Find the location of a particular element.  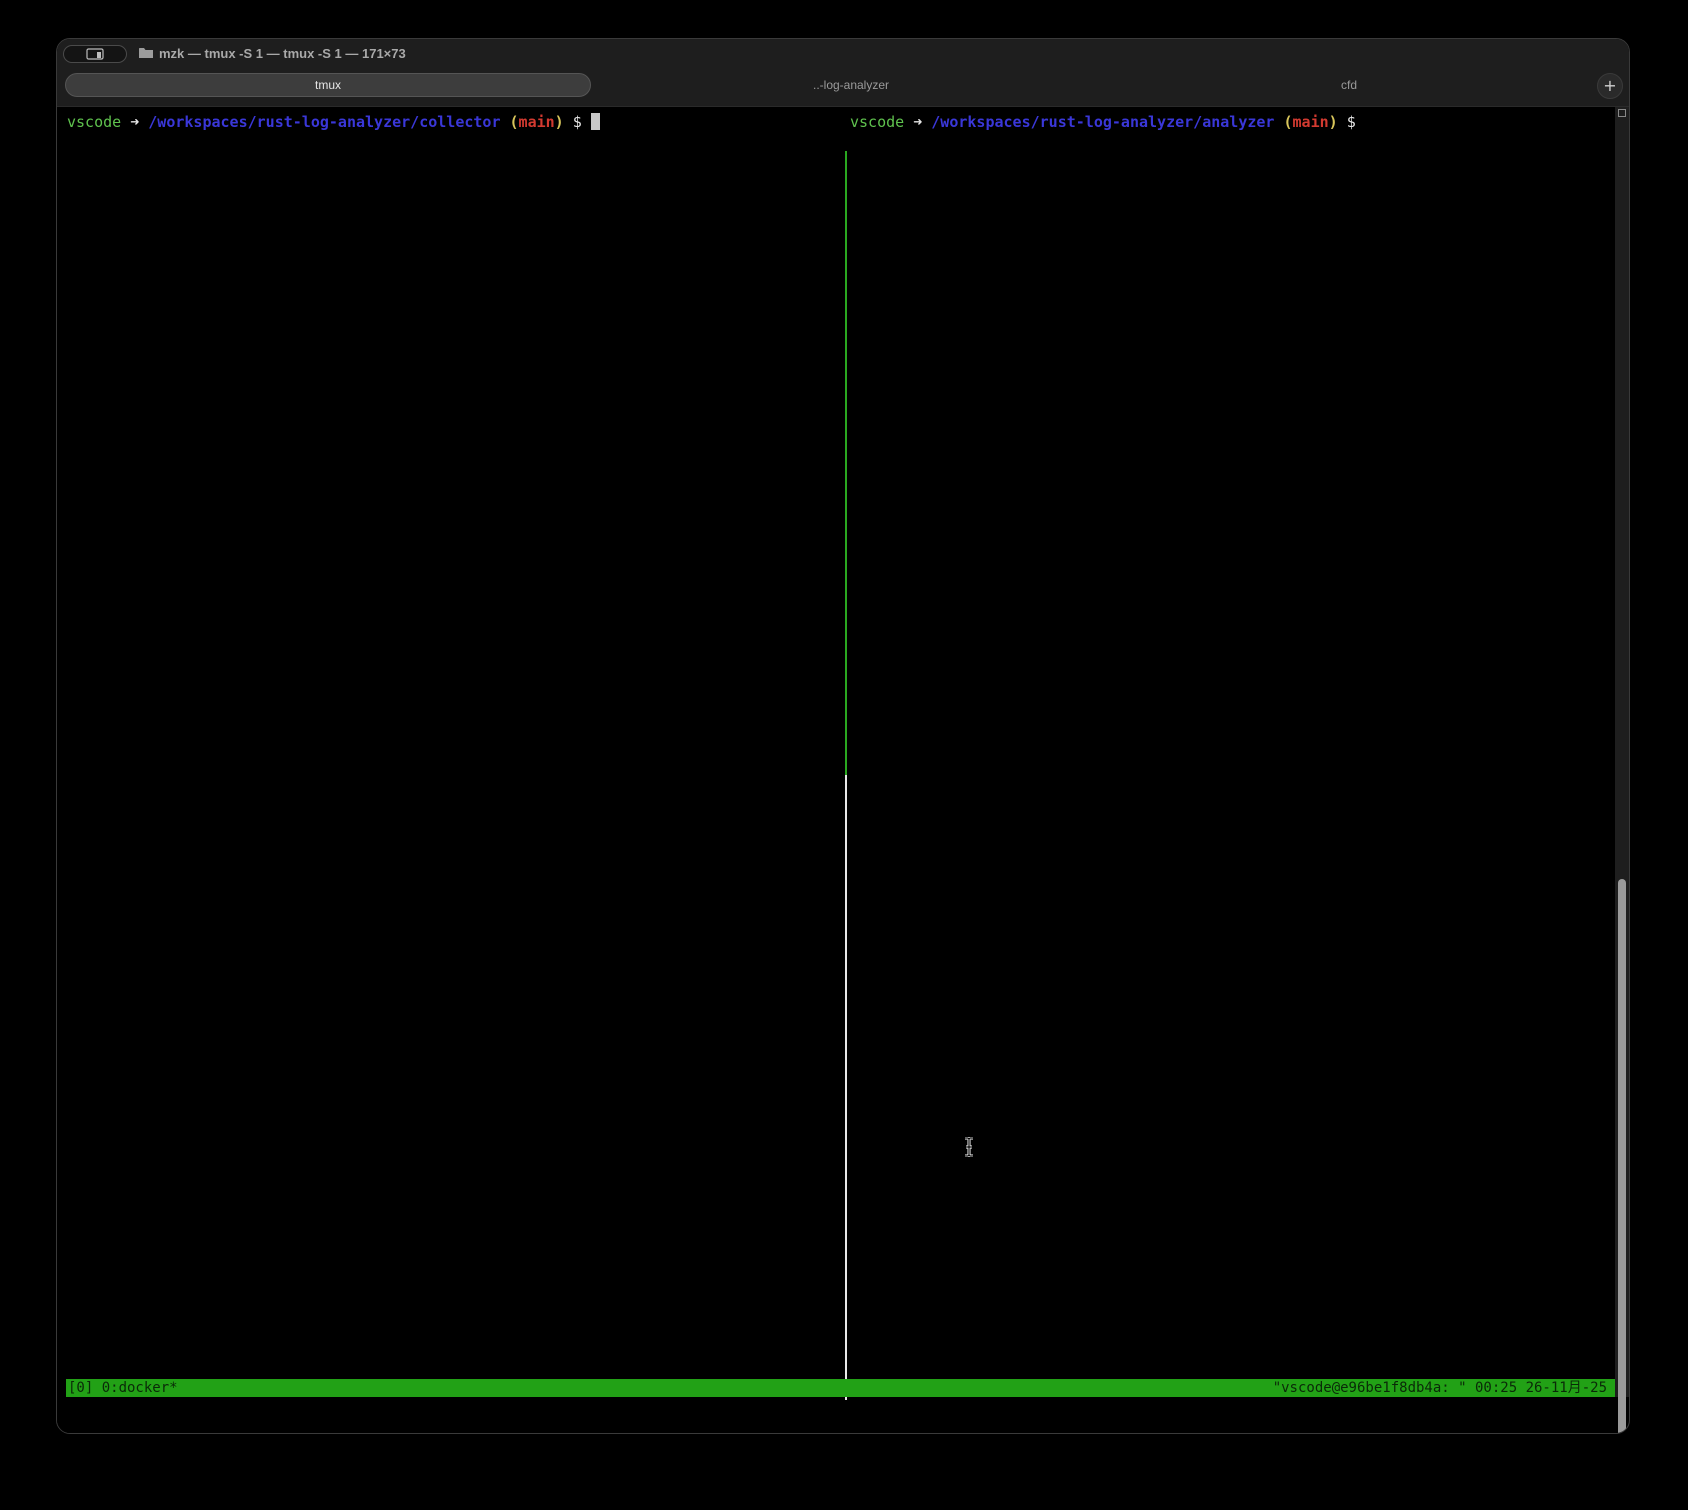

new-tab-button: + is located at coordinates (1610, 86).